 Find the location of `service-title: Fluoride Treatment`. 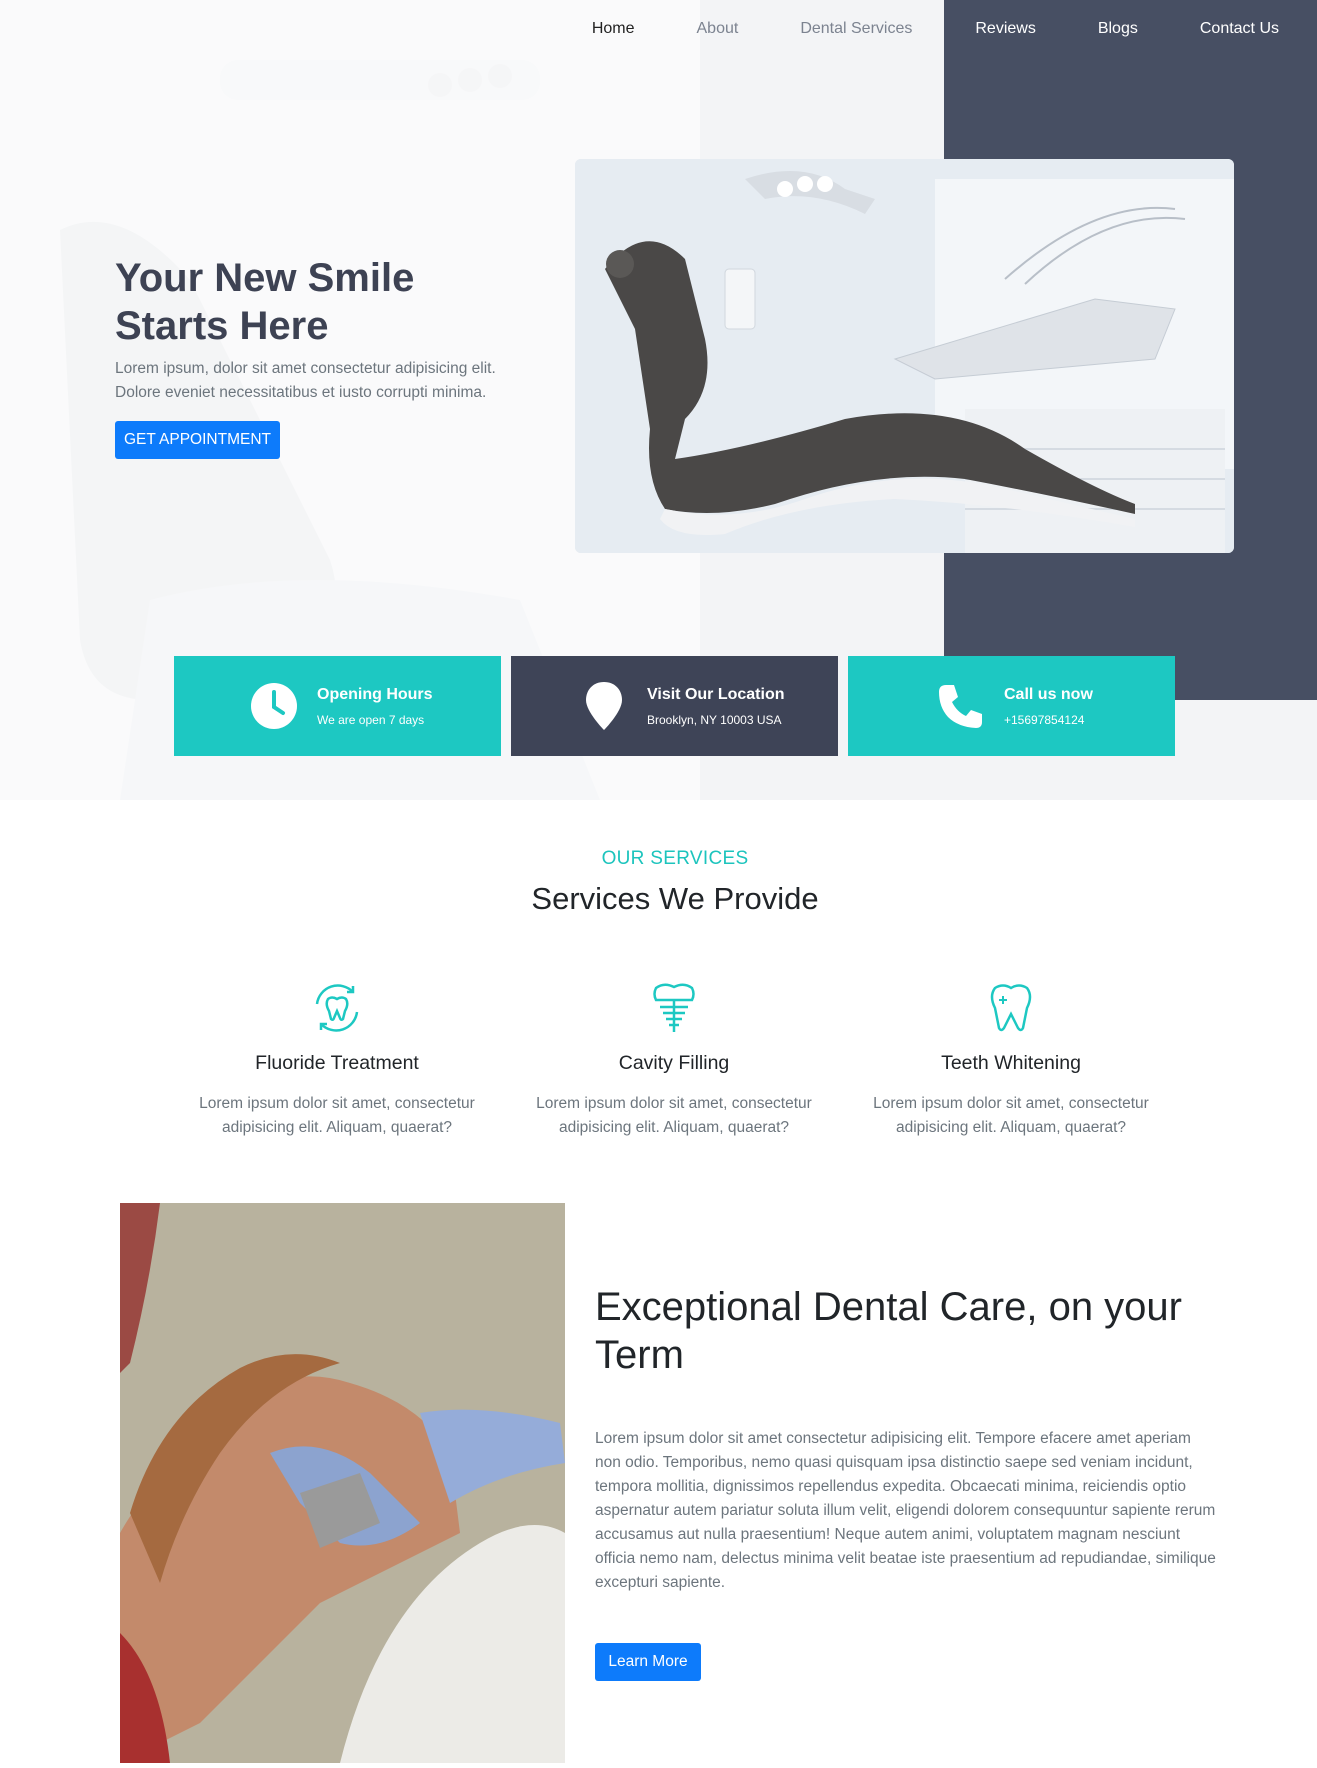

service-title: Fluoride Treatment is located at coordinates (337, 1063).